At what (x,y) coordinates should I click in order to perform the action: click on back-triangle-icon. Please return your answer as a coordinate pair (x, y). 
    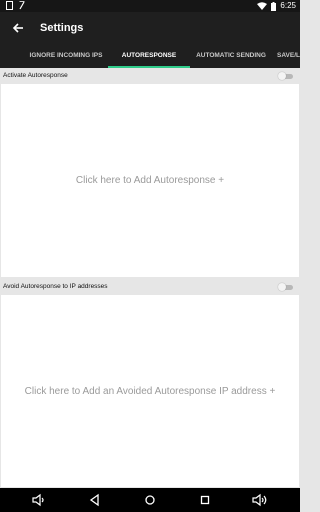
    Looking at the image, I should click on (95, 500).